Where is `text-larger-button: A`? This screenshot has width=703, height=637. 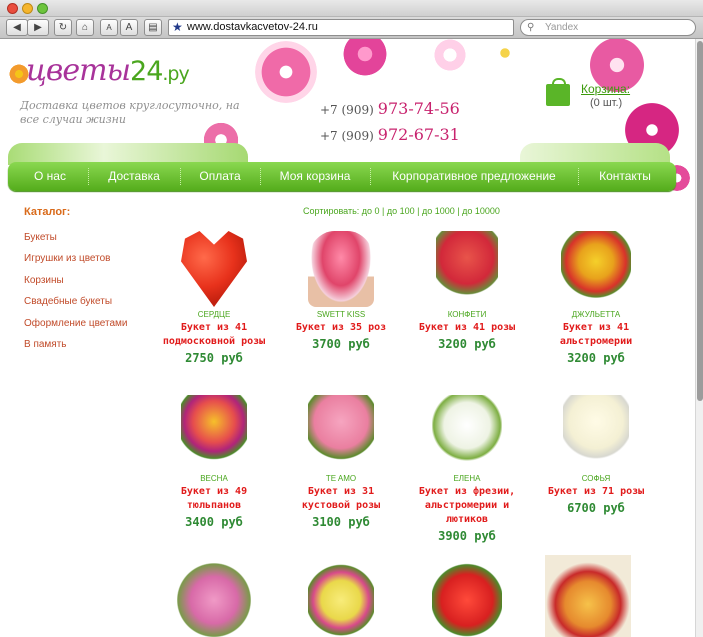 text-larger-button: A is located at coordinates (129, 27).